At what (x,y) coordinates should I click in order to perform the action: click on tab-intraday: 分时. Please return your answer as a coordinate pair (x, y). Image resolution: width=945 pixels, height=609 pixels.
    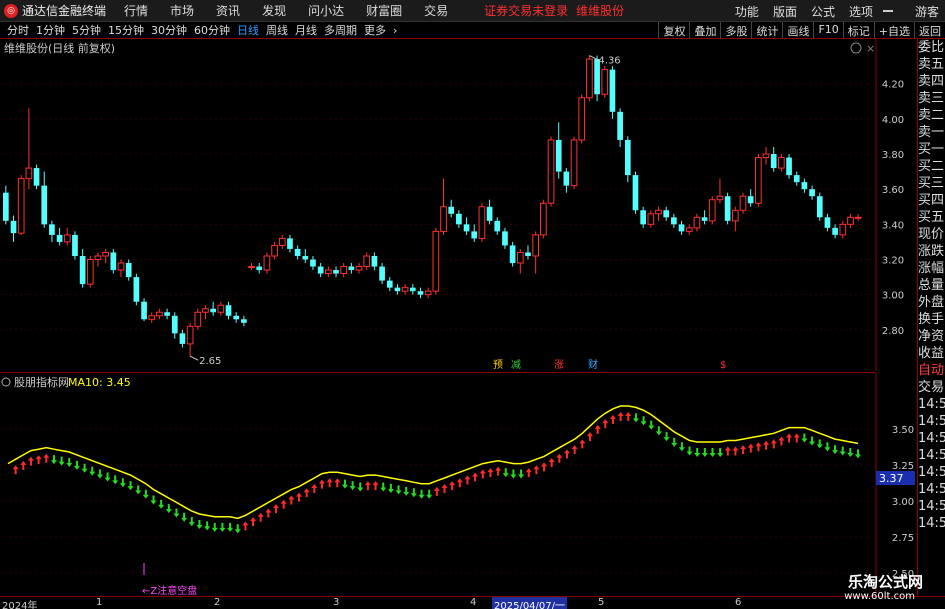
    Looking at the image, I should click on (18, 30).